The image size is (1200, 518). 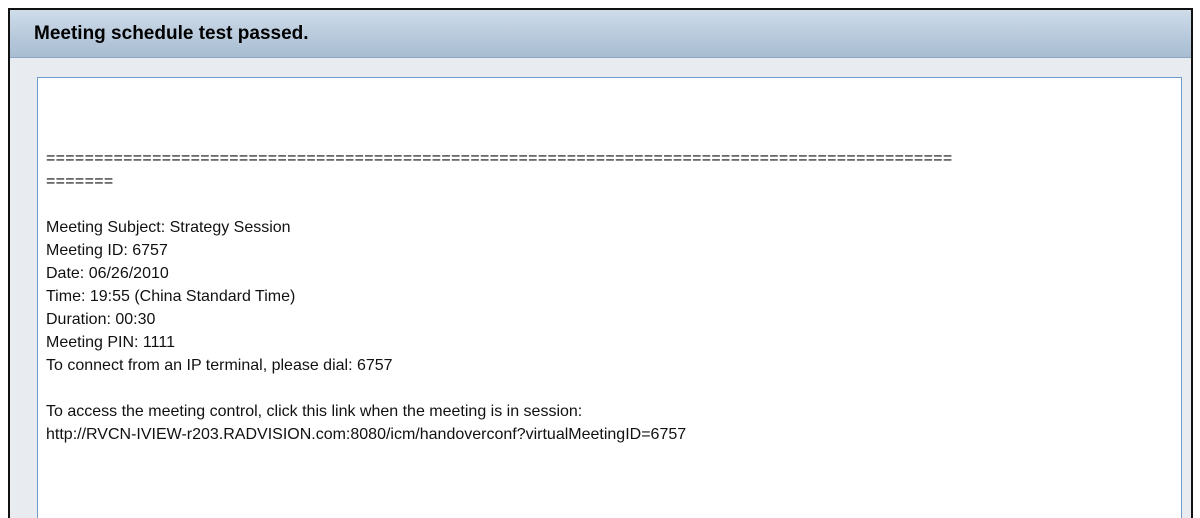 I want to click on meeting-time: Time: 19:55 (China Standard Time), so click(x=171, y=296).